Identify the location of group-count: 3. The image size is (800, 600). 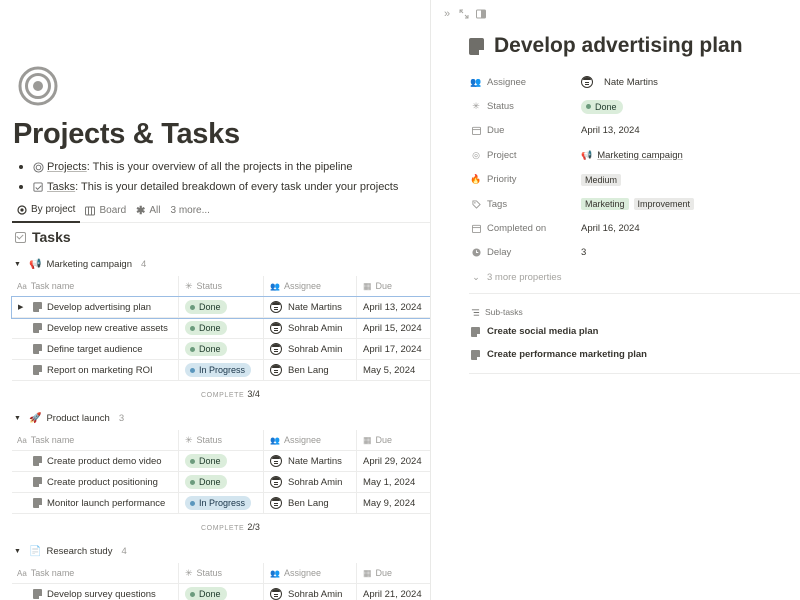
(121, 418).